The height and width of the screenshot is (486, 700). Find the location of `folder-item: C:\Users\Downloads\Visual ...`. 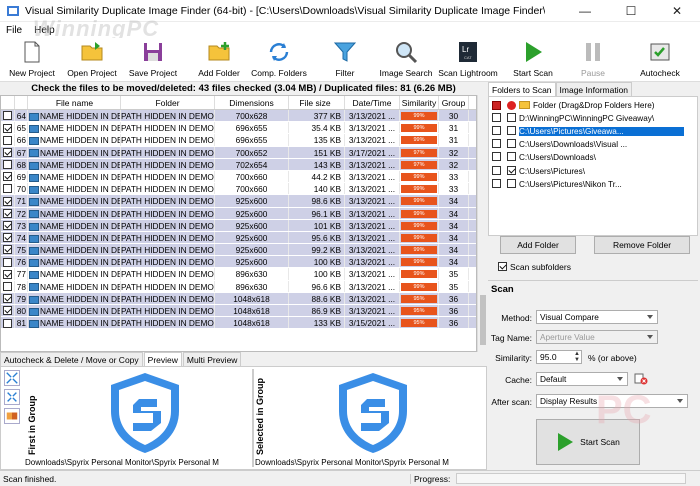

folder-item: C:\Users\Downloads\Visual ... is located at coordinates (594, 145).